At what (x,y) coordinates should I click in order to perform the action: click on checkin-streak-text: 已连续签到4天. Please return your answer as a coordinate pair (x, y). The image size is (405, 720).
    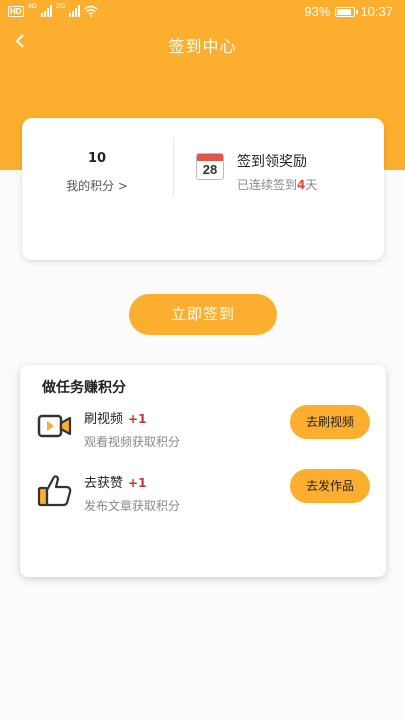
    Looking at the image, I should click on (277, 184).